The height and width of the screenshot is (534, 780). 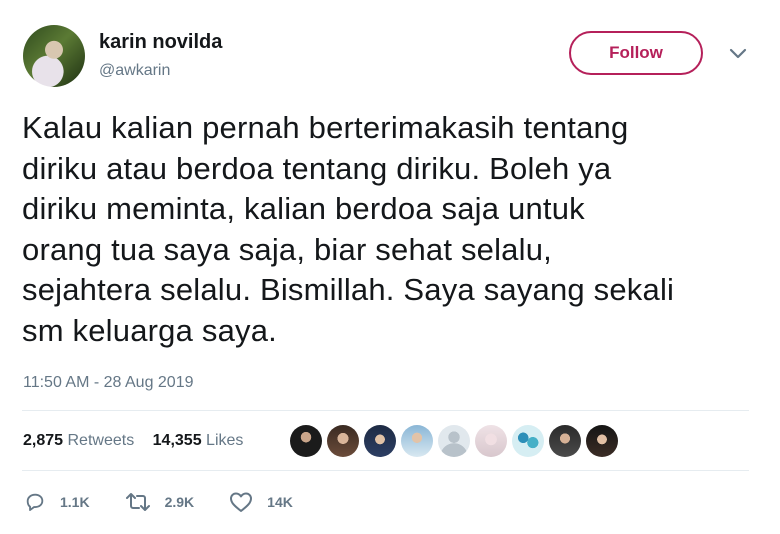 I want to click on retweets-stat: 2,875 Retweets, so click(x=78, y=440).